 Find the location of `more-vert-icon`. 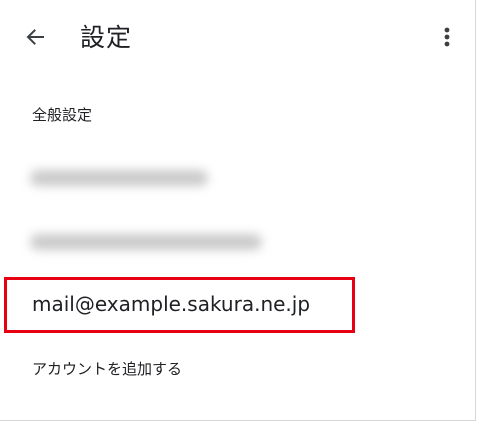

more-vert-icon is located at coordinates (447, 39).